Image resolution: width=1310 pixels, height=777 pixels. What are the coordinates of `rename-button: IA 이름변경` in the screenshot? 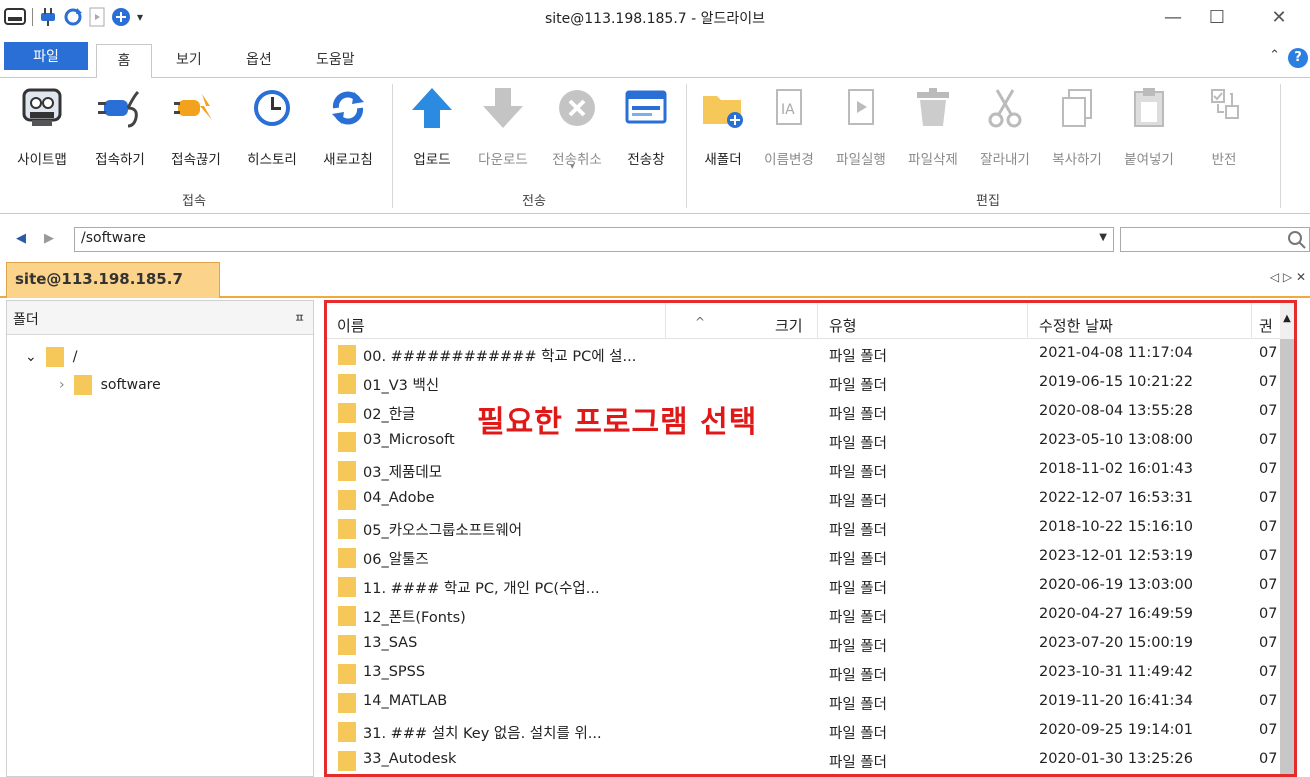 It's located at (789, 132).